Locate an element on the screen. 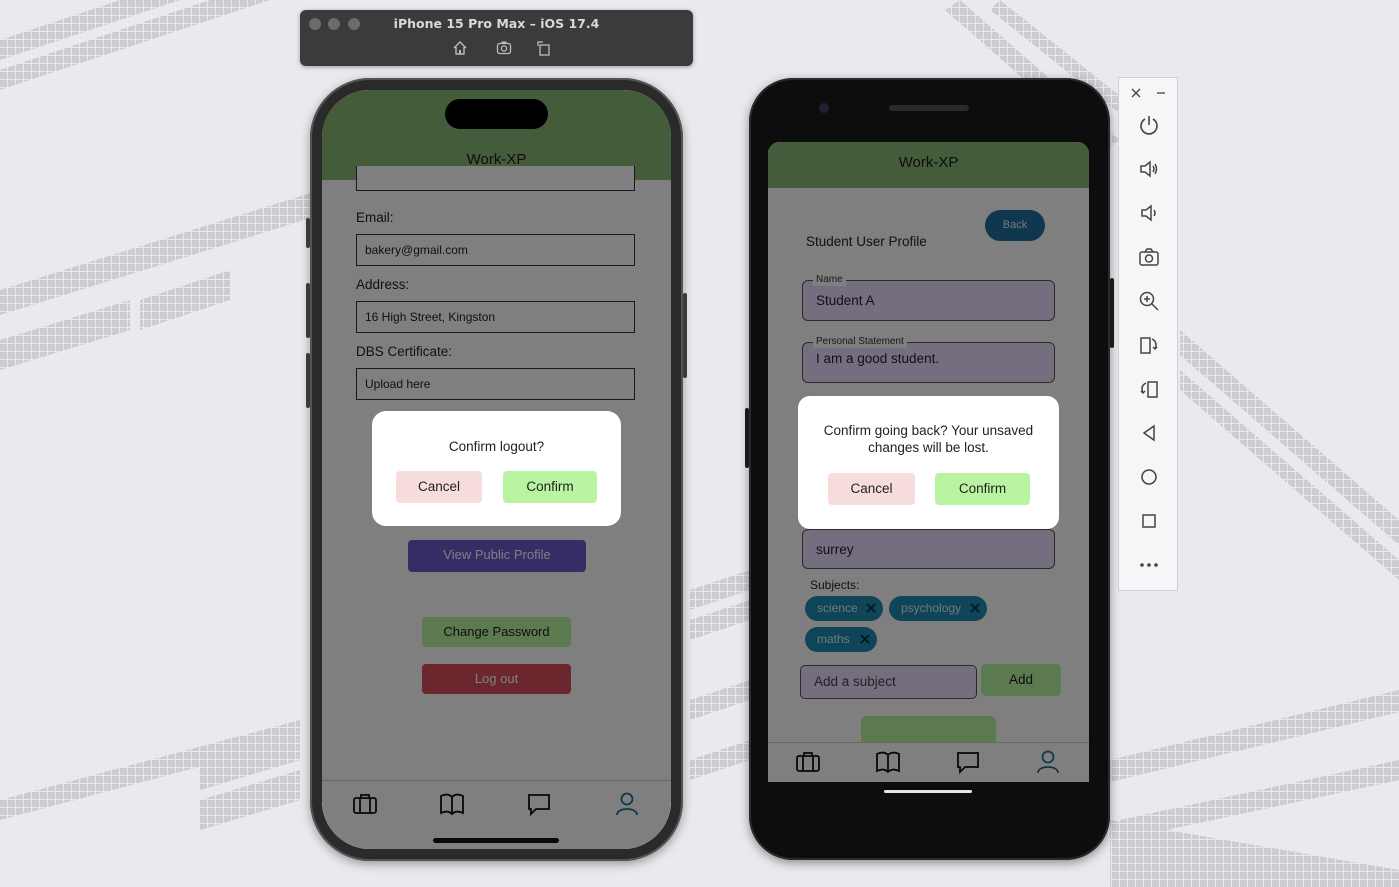  zoom-icon is located at coordinates (1149, 301).